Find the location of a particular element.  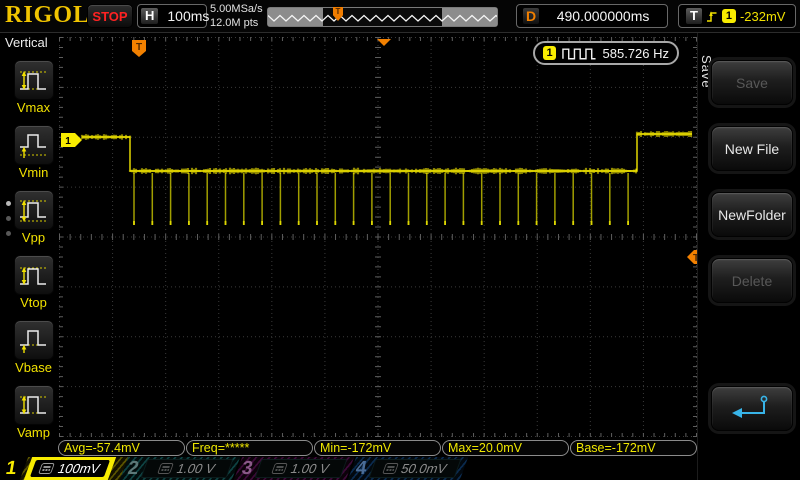

frequency-counter: 1 585.726 Hz is located at coordinates (606, 53).